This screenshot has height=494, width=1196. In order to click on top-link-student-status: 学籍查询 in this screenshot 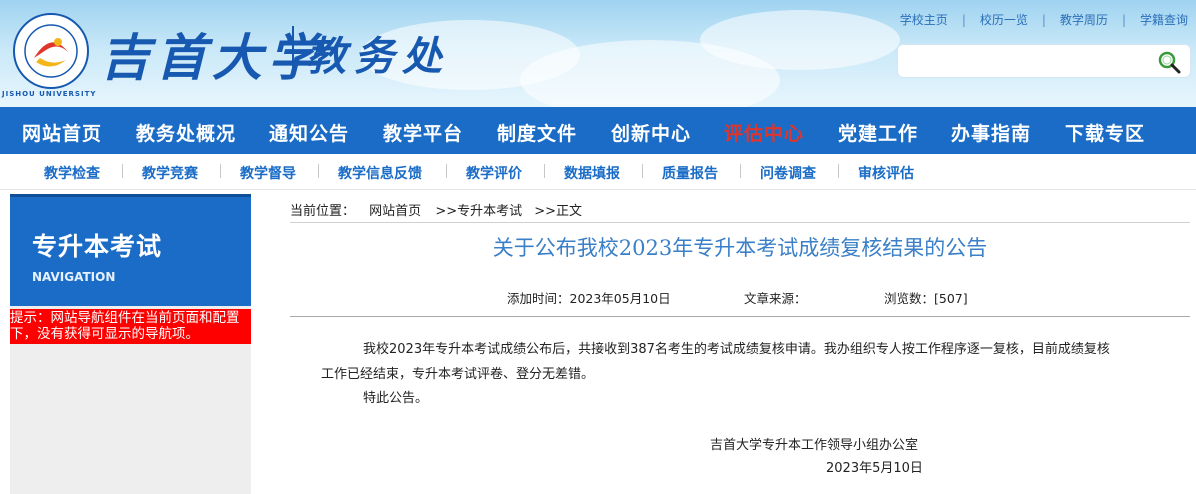, I will do `click(1164, 19)`.